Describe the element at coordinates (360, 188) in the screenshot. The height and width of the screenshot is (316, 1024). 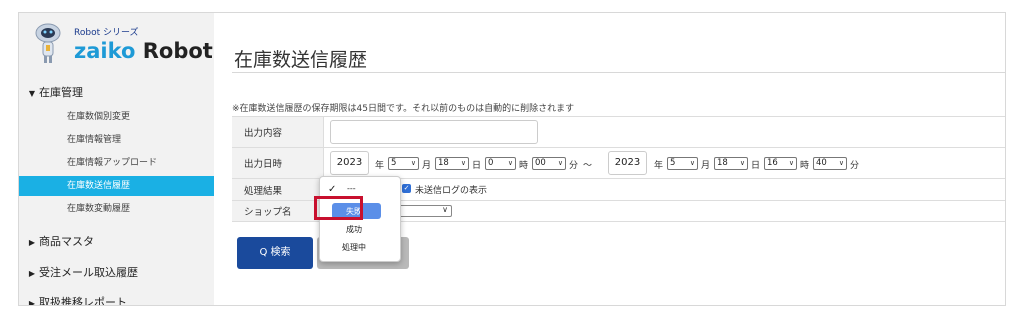
I see `dropdown-option-none: ---` at that location.